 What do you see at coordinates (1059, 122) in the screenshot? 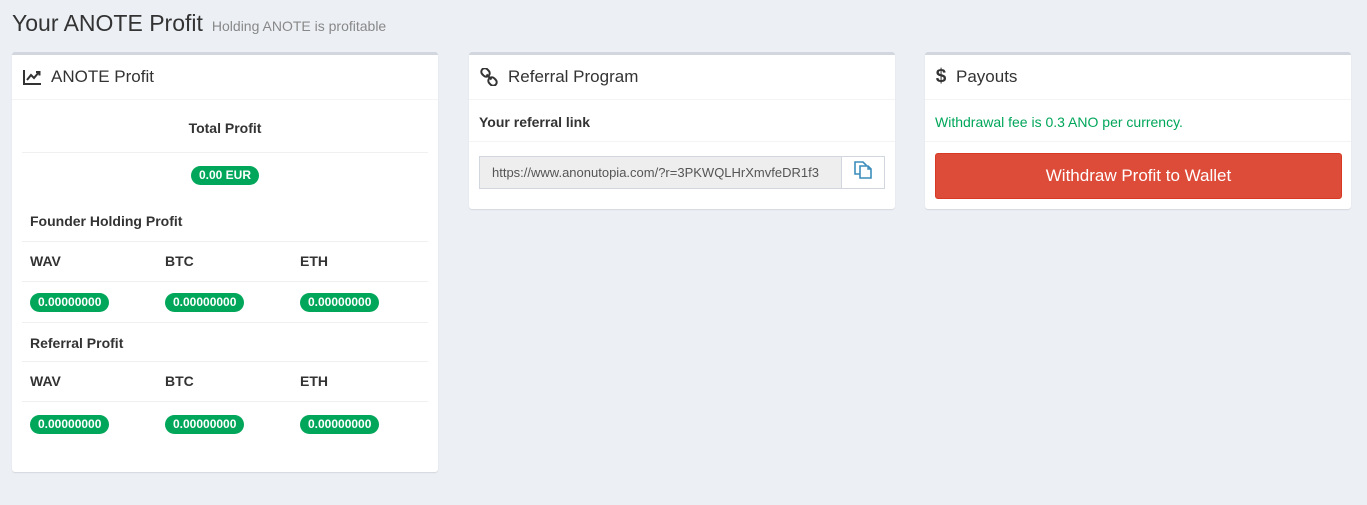
I see `withdrawal-fee-text: Withdrawal fee is 0.3 ANO per currency.` at bounding box center [1059, 122].